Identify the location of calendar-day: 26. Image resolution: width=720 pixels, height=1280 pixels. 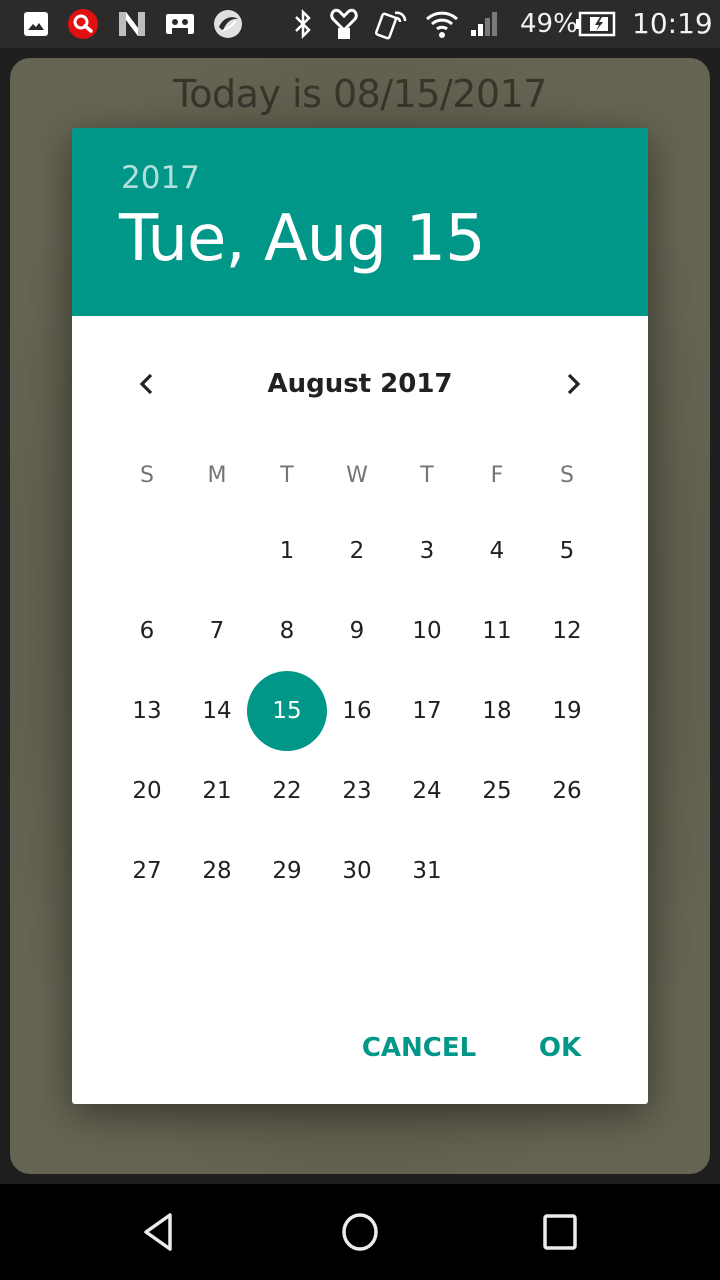
(567, 791).